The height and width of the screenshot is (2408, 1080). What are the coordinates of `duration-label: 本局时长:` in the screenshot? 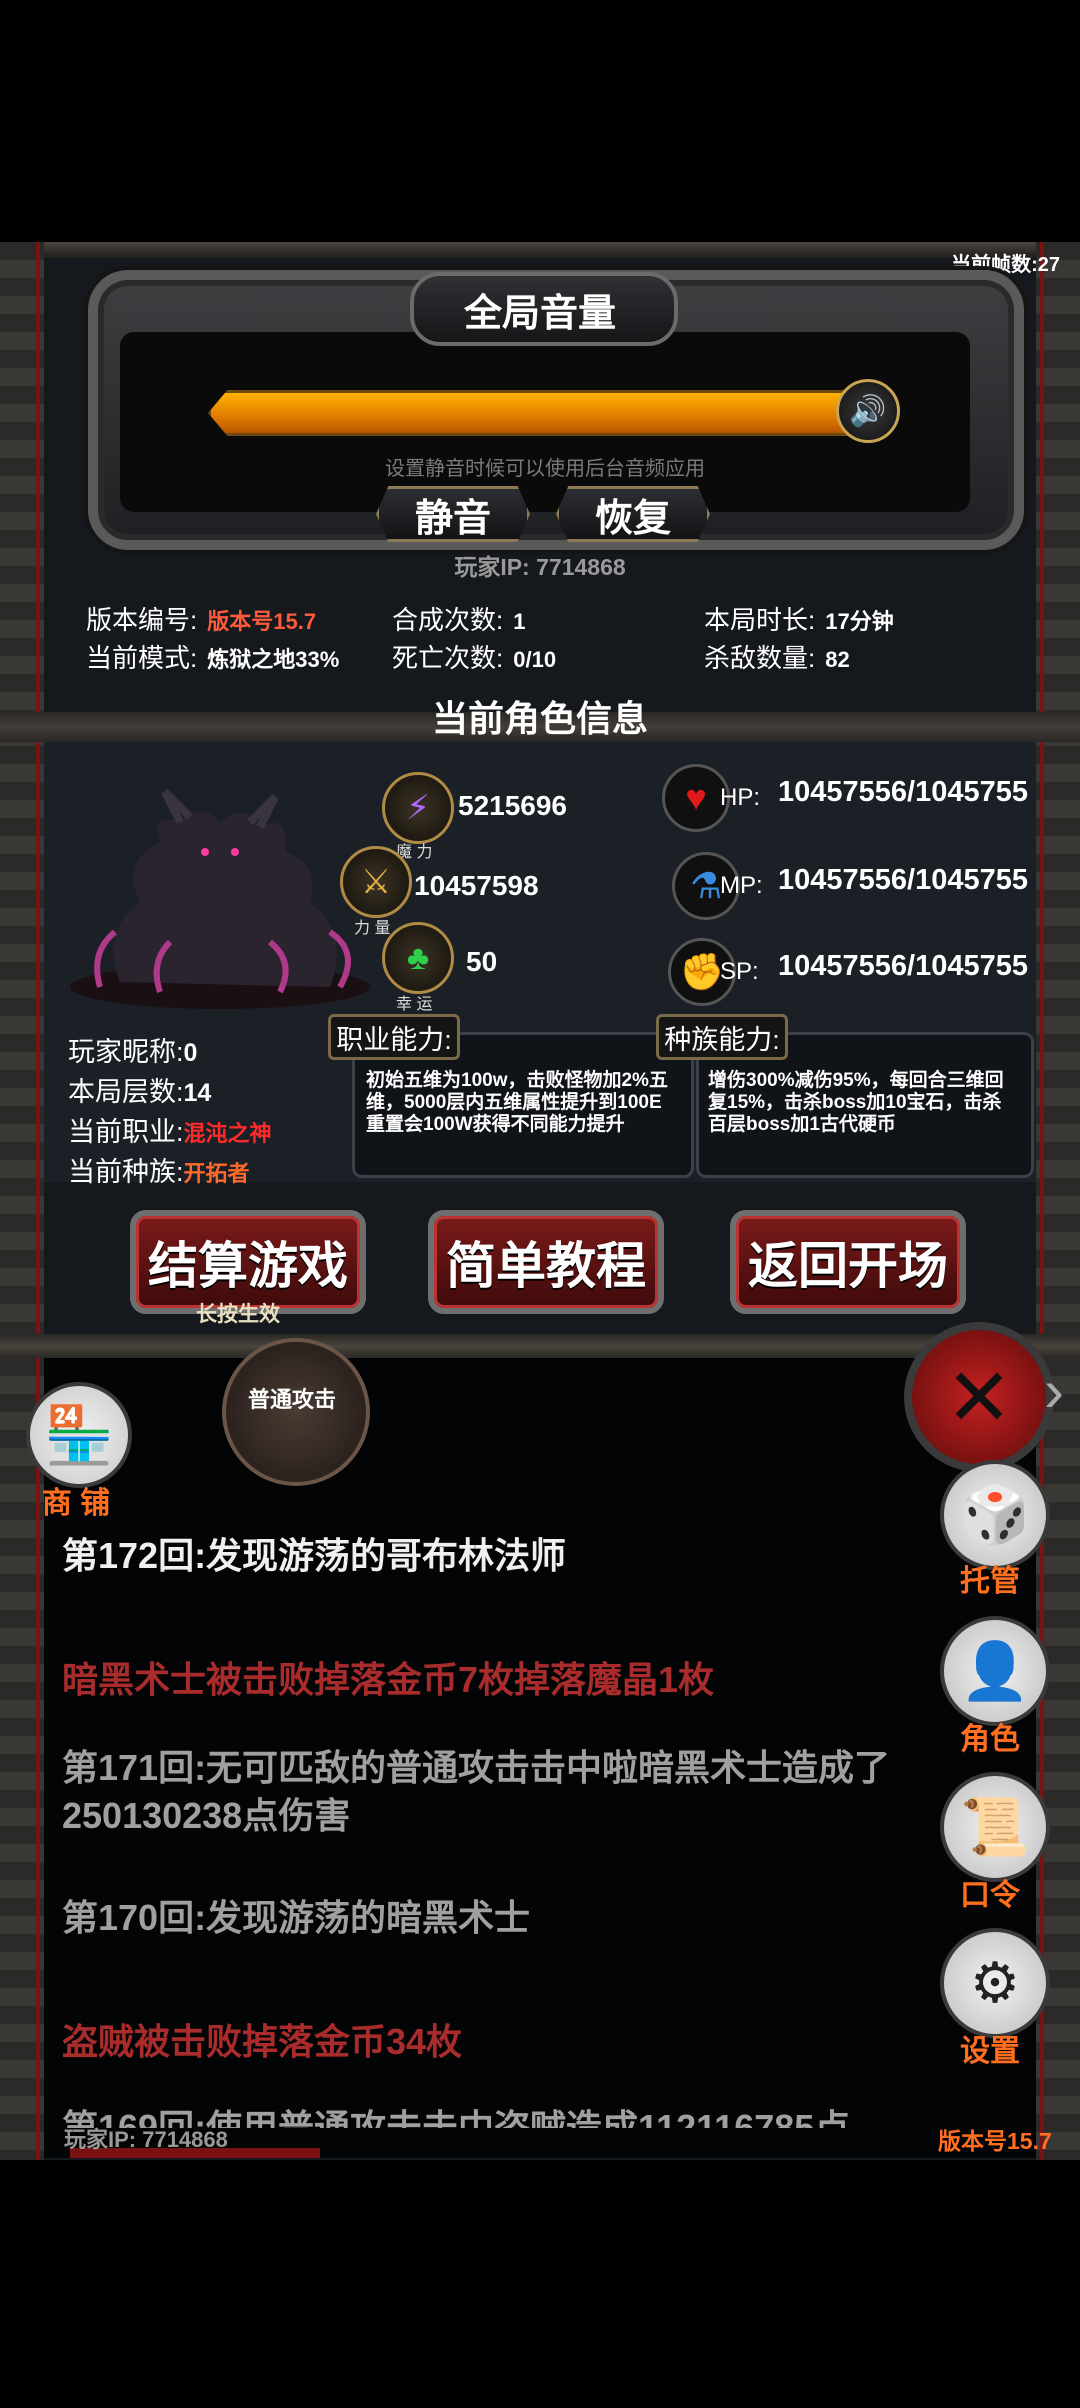 It's located at (760, 620).